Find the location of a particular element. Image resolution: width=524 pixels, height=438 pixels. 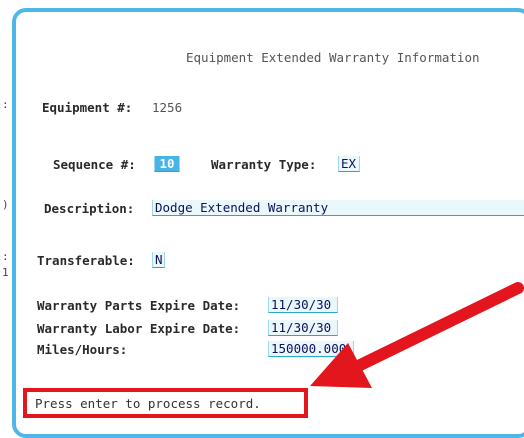

arrow-shaft is located at coordinates (434, 329).